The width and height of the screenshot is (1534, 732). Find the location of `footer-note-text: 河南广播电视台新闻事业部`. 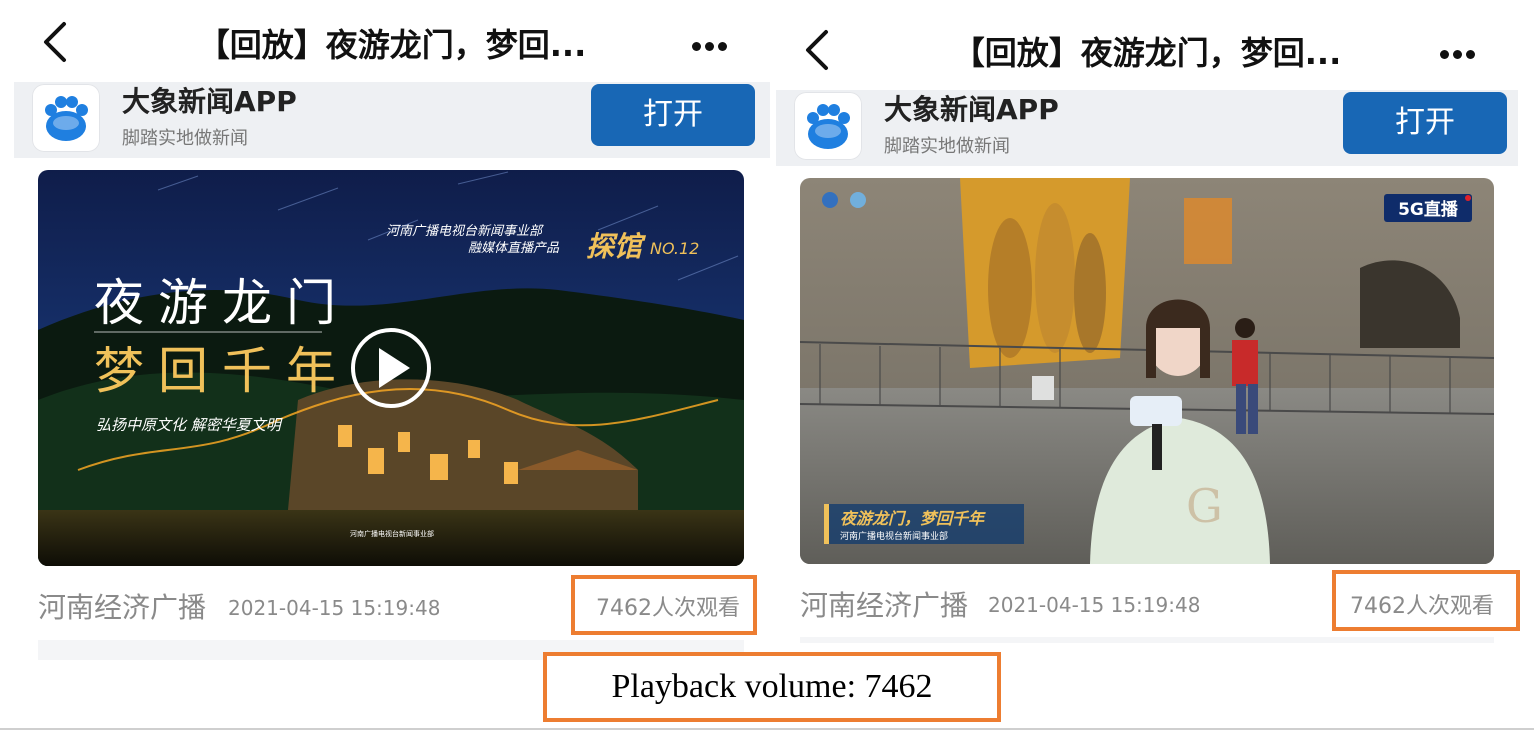

footer-note-text: 河南广播电视台新闻事业部 is located at coordinates (392, 533).